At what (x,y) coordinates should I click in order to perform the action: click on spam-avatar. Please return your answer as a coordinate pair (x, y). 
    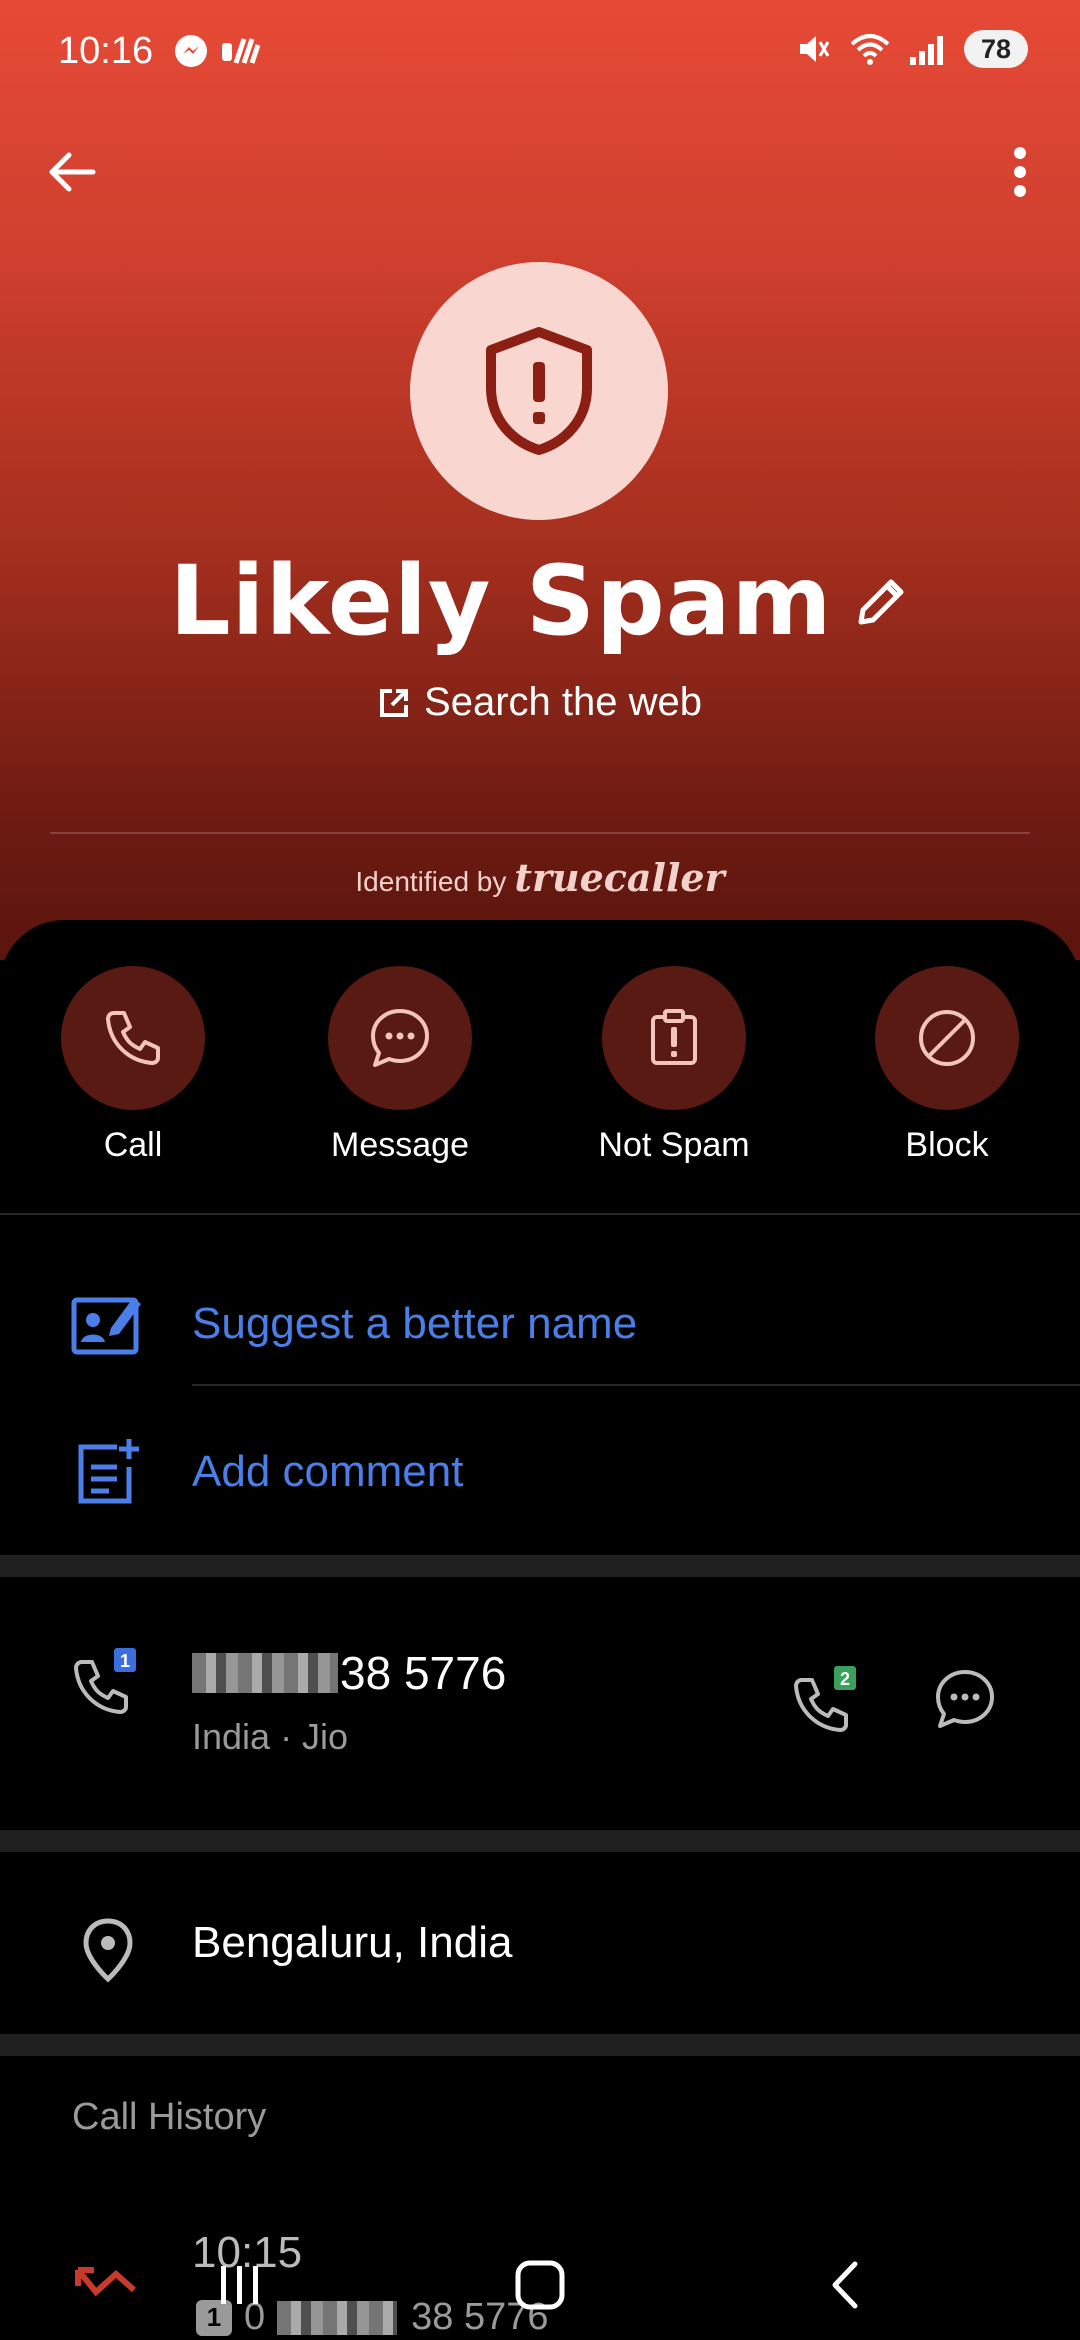
    Looking at the image, I should click on (539, 391).